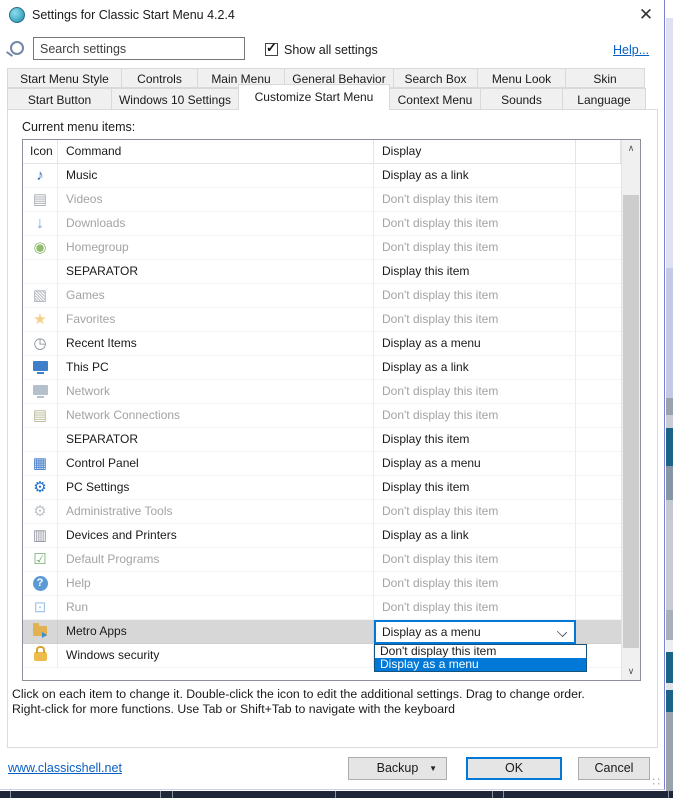 The image size is (673, 798). What do you see at coordinates (605, 78) in the screenshot?
I see `tab-skin: Skin` at bounding box center [605, 78].